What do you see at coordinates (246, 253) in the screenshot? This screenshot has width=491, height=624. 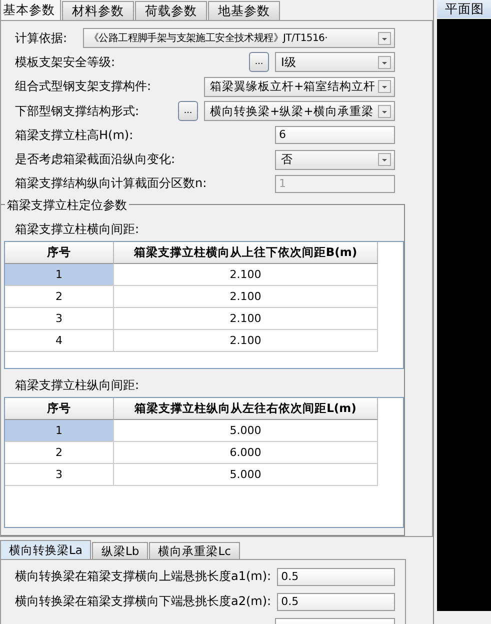 I see `column-header: 箱梁支撑立柱横向从上往下依次间距B(m)` at bounding box center [246, 253].